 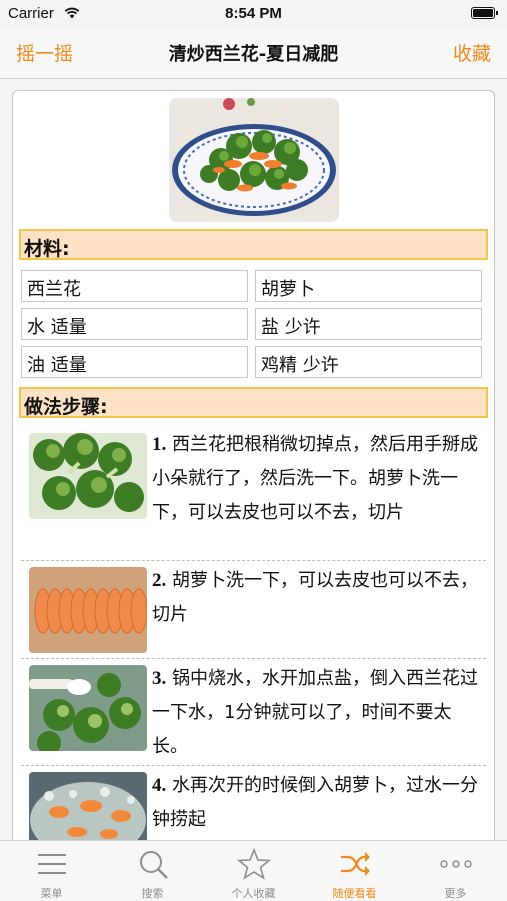 I want to click on ingredient-cell: 鸡精 少许, so click(x=368, y=362).